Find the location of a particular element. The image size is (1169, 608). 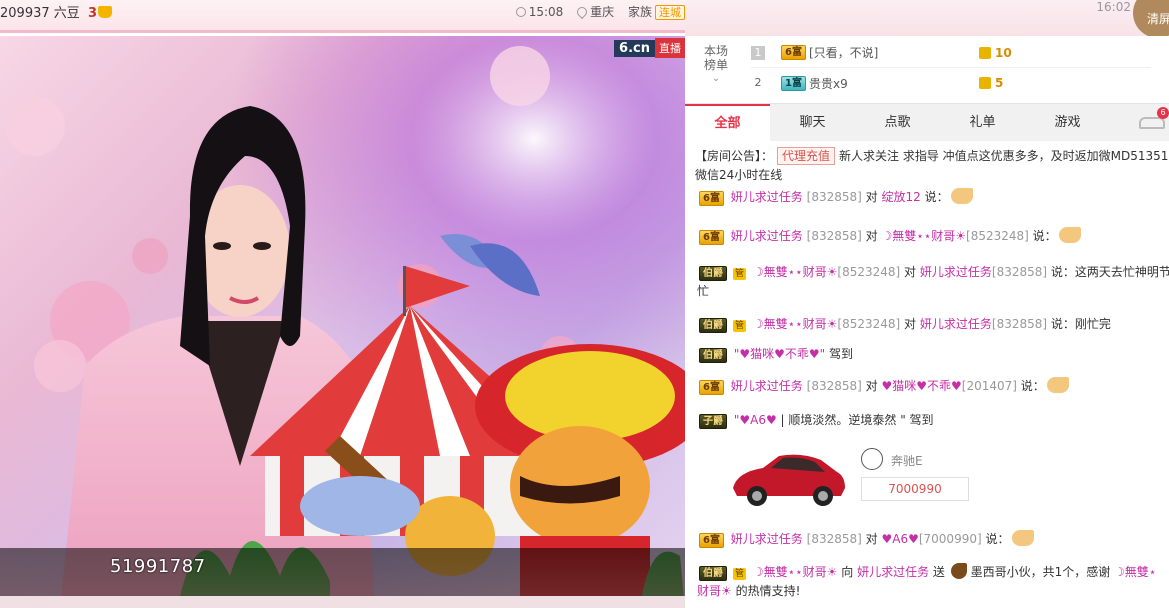

chat-message: 6富 妍儿求过任务 [832858] 对 绽放12 说： is located at coordinates (836, 197).